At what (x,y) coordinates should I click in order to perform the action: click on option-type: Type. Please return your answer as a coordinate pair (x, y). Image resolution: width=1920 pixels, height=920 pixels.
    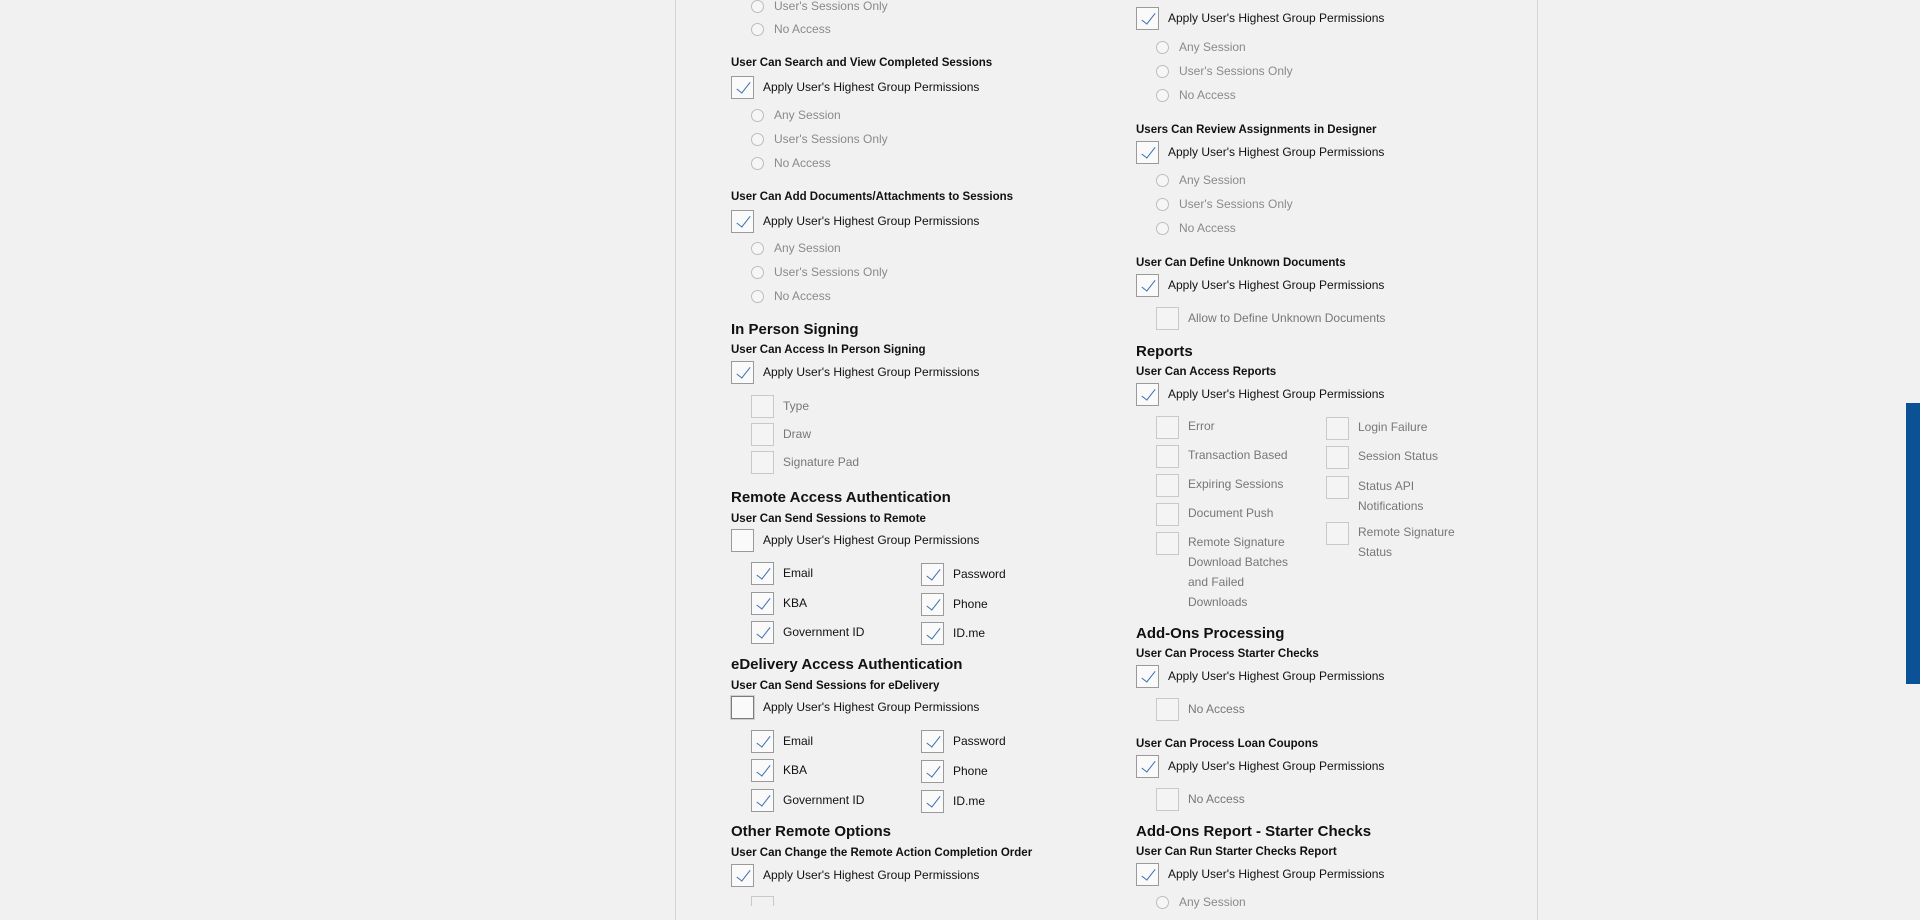
    Looking at the image, I should click on (780, 406).